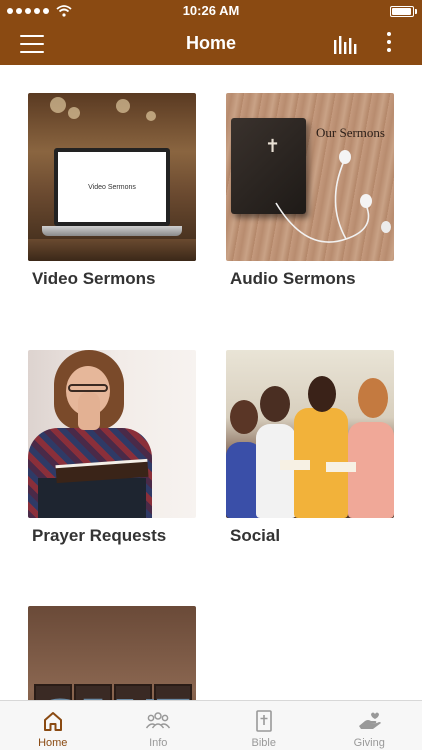 The height and width of the screenshot is (750, 422). I want to click on tile-social: Social, so click(310, 447).